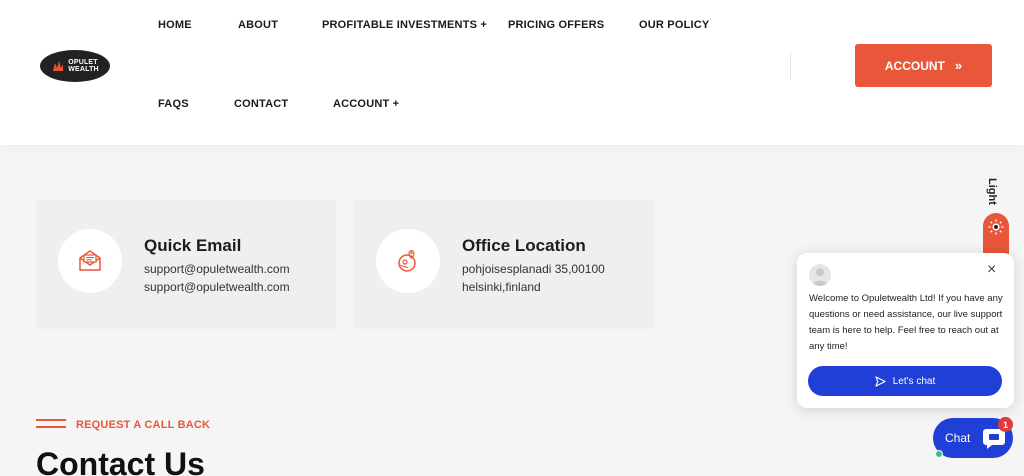  I want to click on nav-contact: CONTACT, so click(261, 104).